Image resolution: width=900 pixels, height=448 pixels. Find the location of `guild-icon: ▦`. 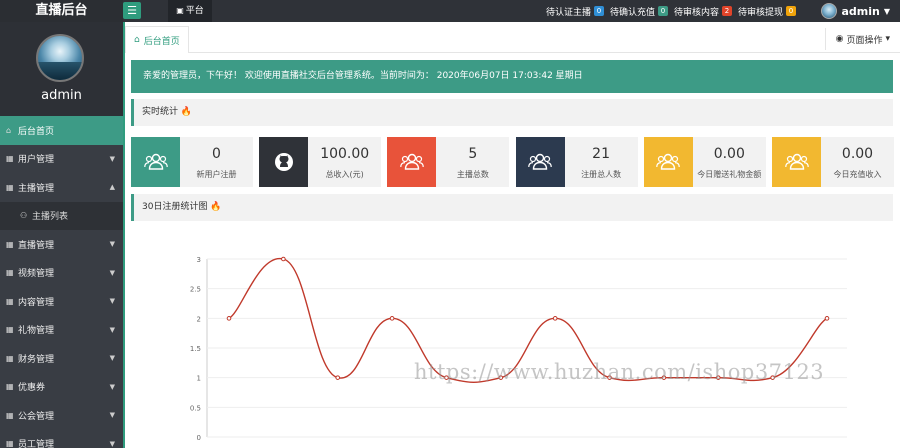

guild-icon: ▦ is located at coordinates (10, 415).